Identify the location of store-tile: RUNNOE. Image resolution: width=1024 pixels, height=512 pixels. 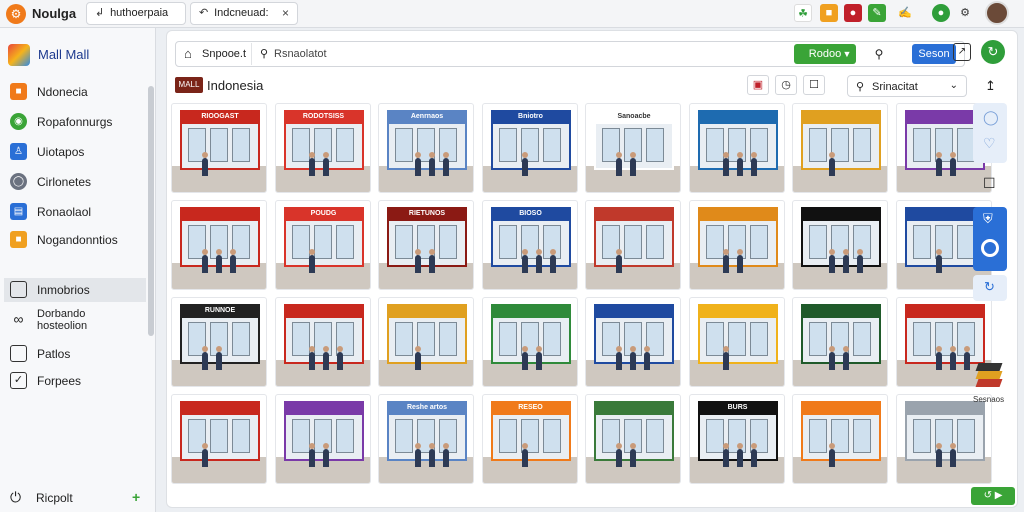
(219, 342).